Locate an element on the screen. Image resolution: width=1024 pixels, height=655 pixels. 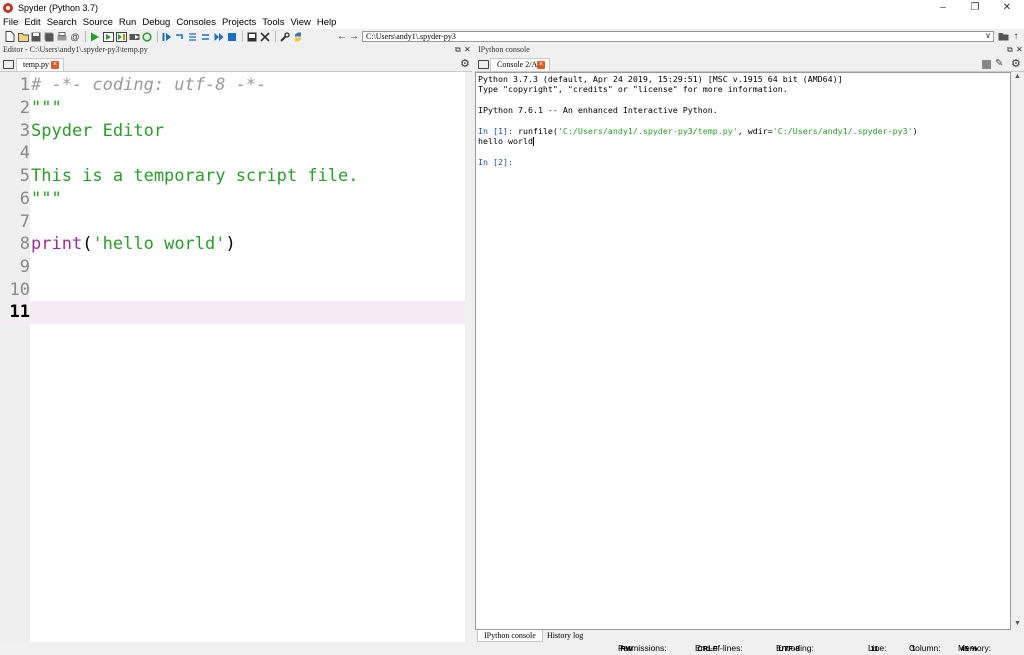
working-directory-input: C:\Users\andy1\.spyder-py3 ∨ is located at coordinates (678, 36).